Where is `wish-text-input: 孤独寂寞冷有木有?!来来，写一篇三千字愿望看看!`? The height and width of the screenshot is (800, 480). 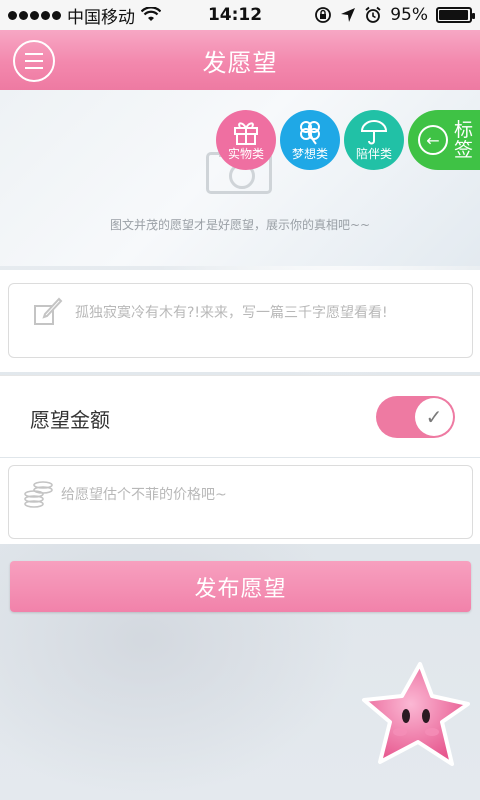
wish-text-input: 孤独寂寞冷有木有?!来来，写一篇三千字愿望看看! is located at coordinates (240, 320).